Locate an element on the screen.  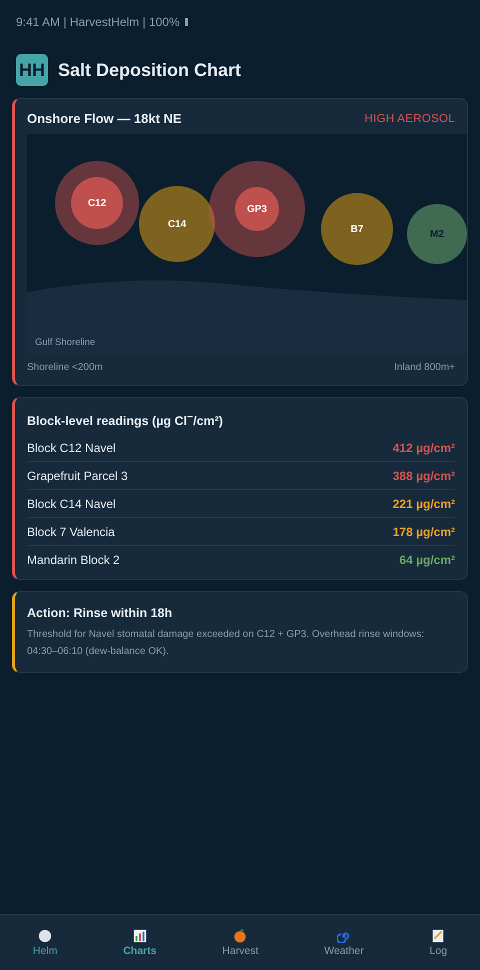
page-title: Salt Deposition Chart is located at coordinates (150, 70).